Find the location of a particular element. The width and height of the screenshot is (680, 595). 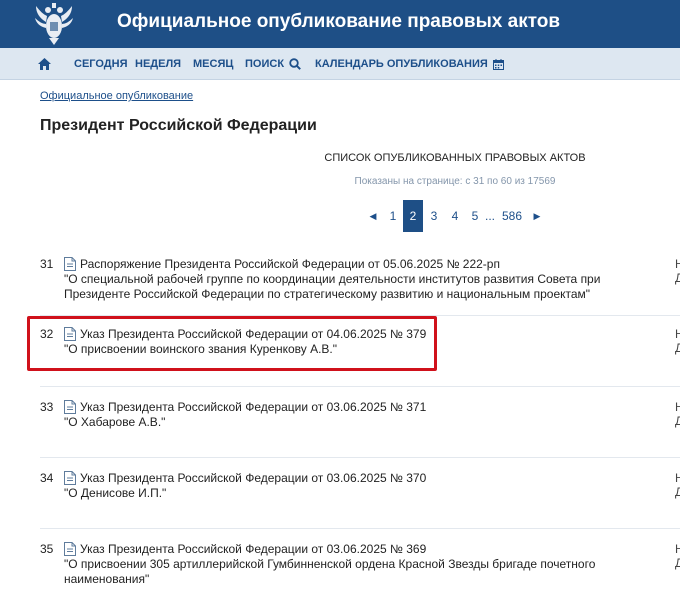

nav-calendar: КАЛЕНДАРЬ ОПУБЛИКОВАНИЯ is located at coordinates (409, 64).